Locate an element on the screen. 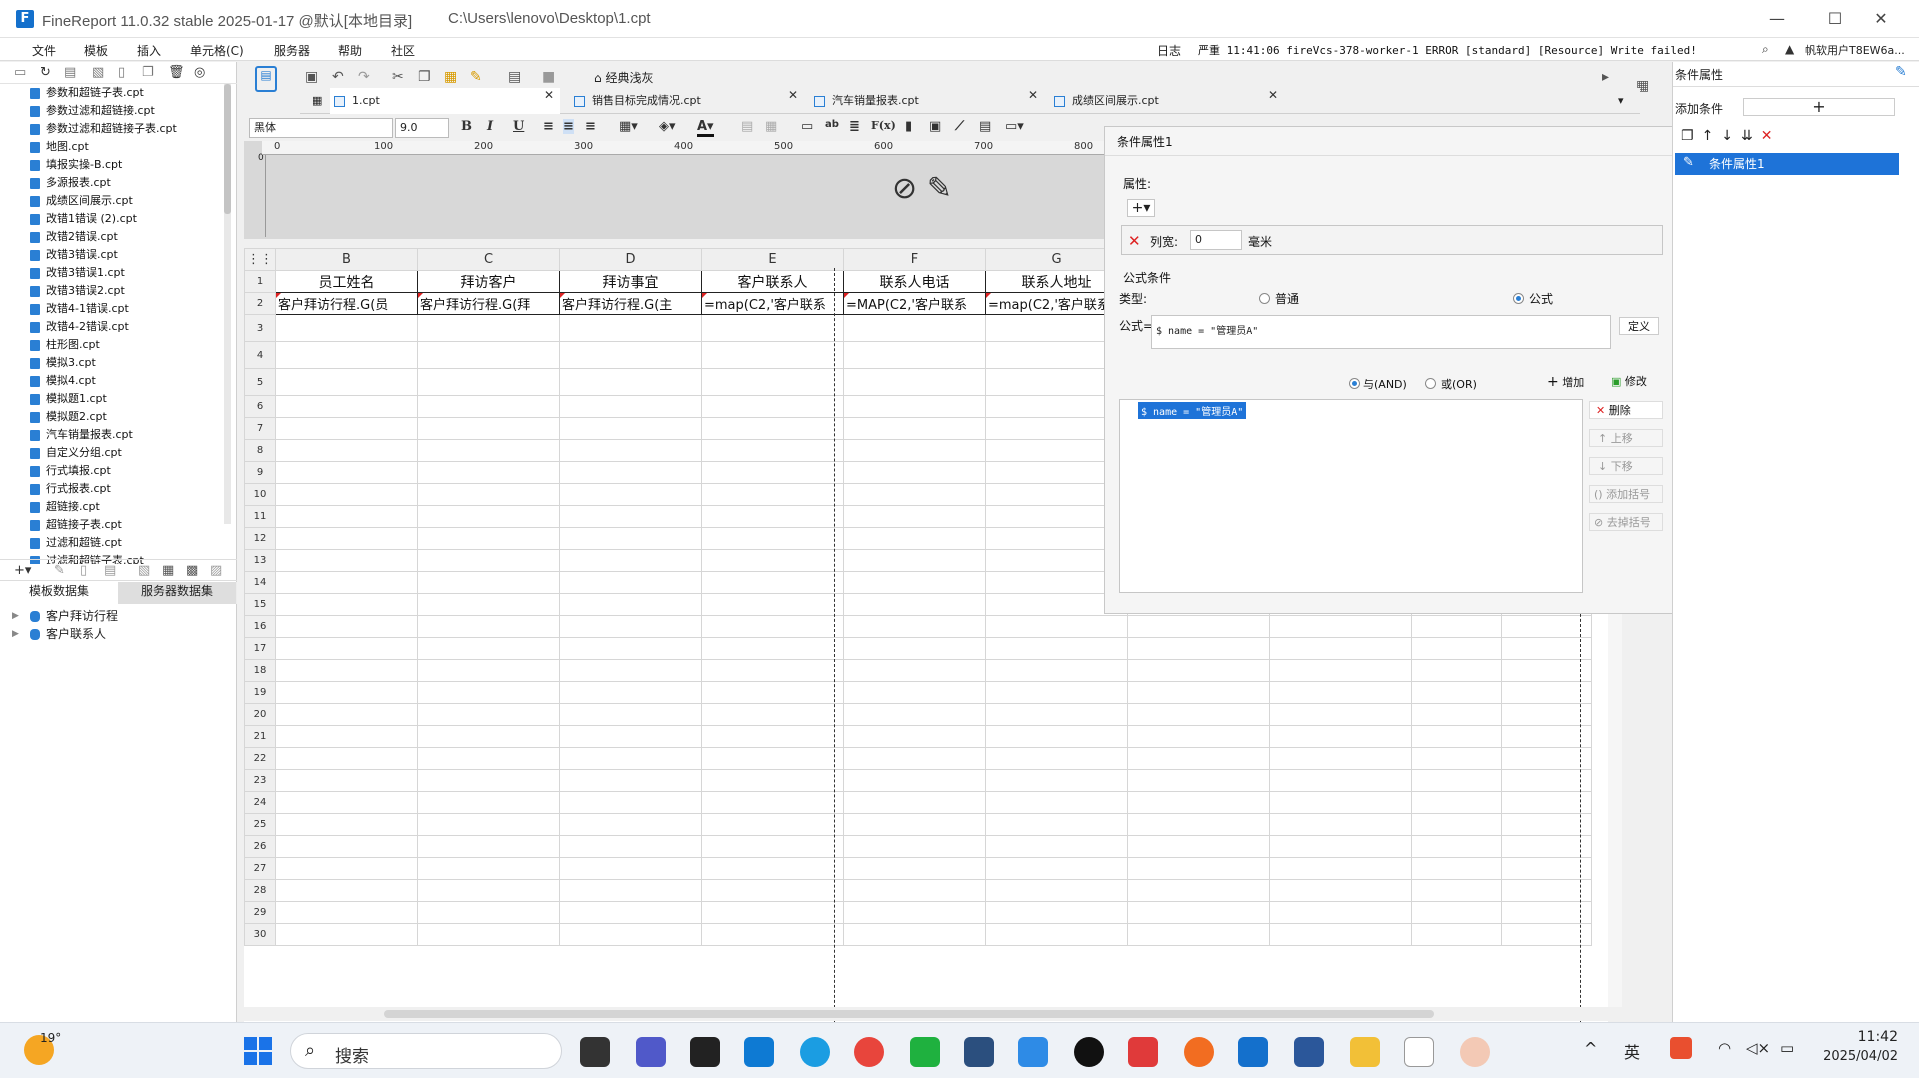  add-dataset-icon: +▾ is located at coordinates (22, 570).